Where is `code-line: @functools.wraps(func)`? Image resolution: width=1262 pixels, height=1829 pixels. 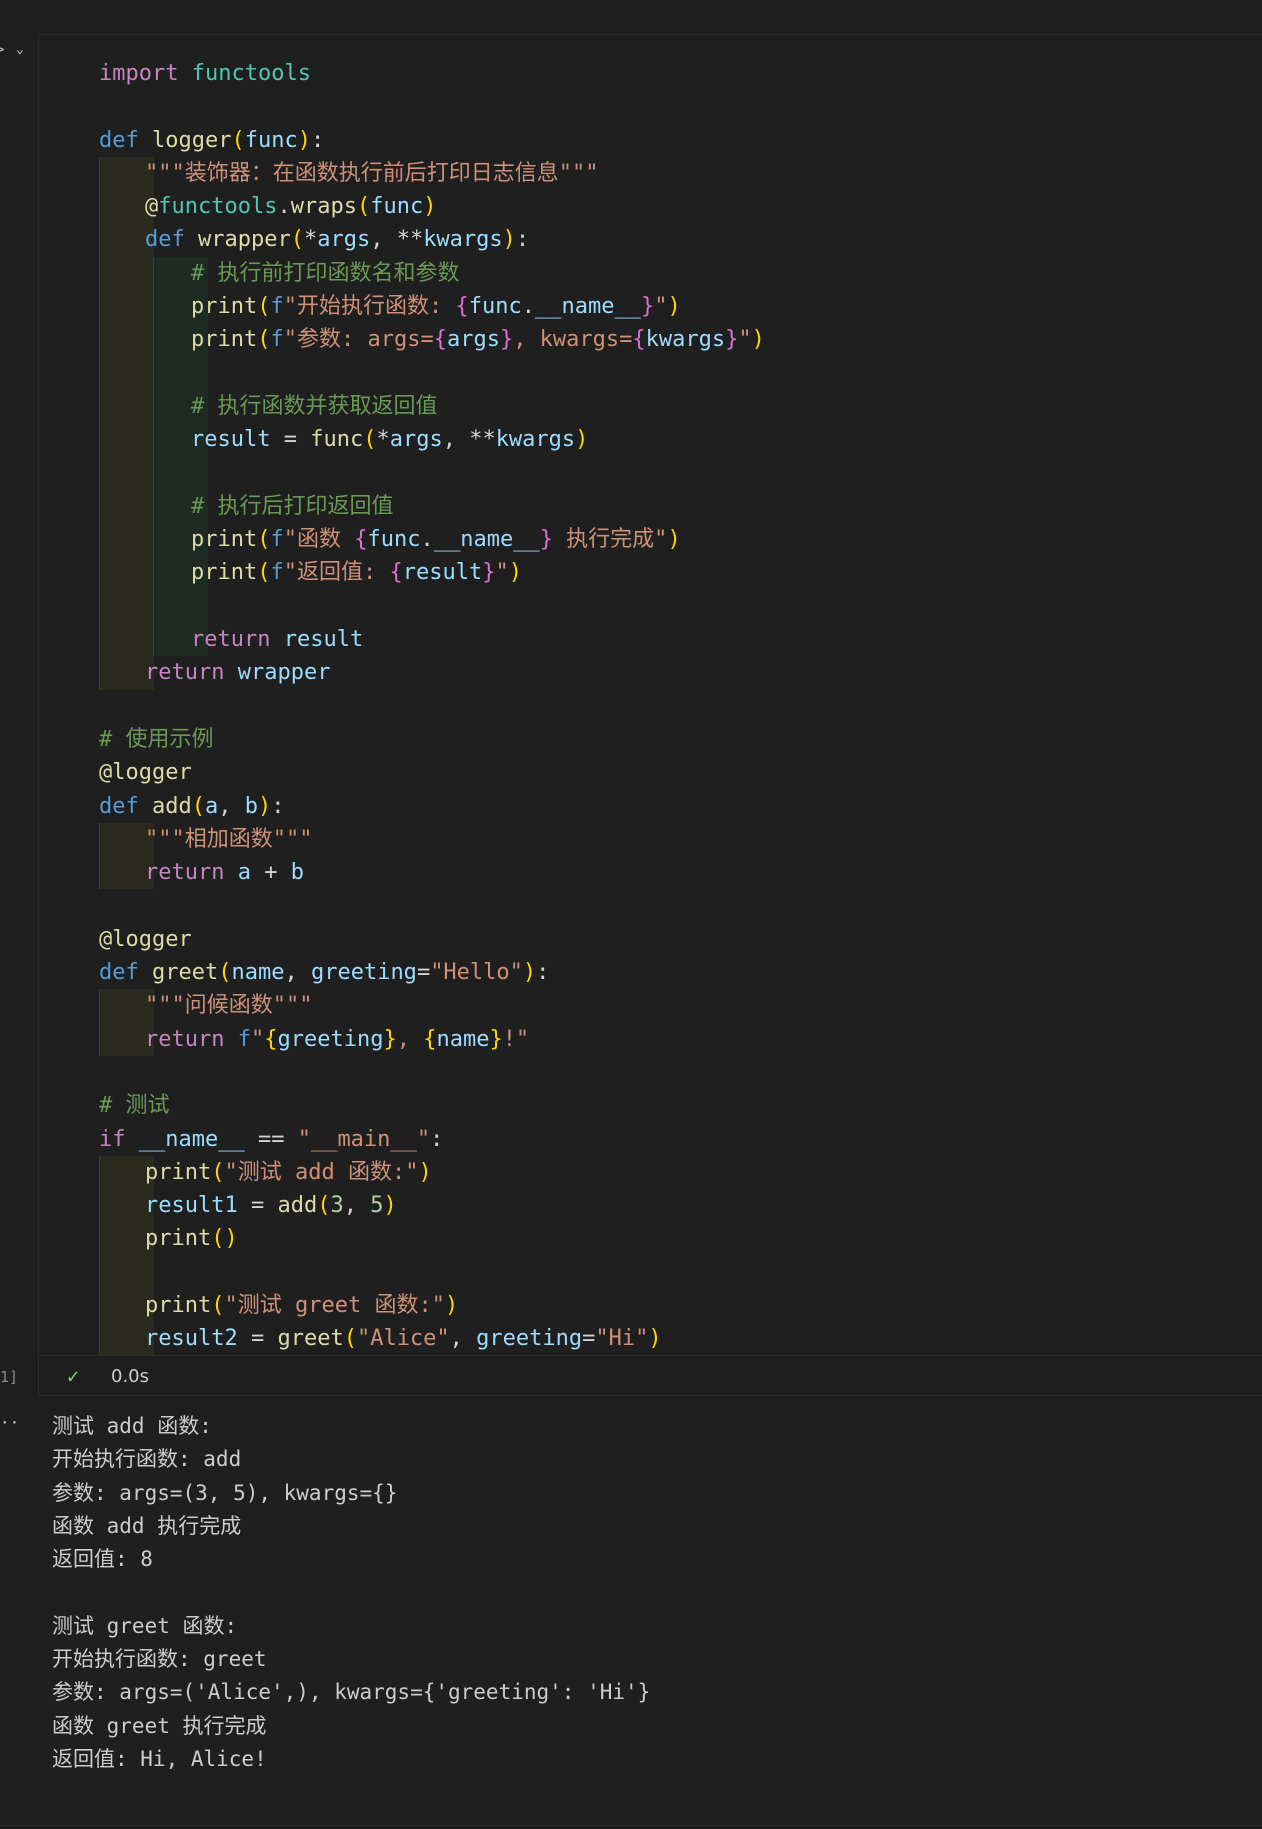
code-line: @functools.wraps(func) is located at coordinates (432, 207).